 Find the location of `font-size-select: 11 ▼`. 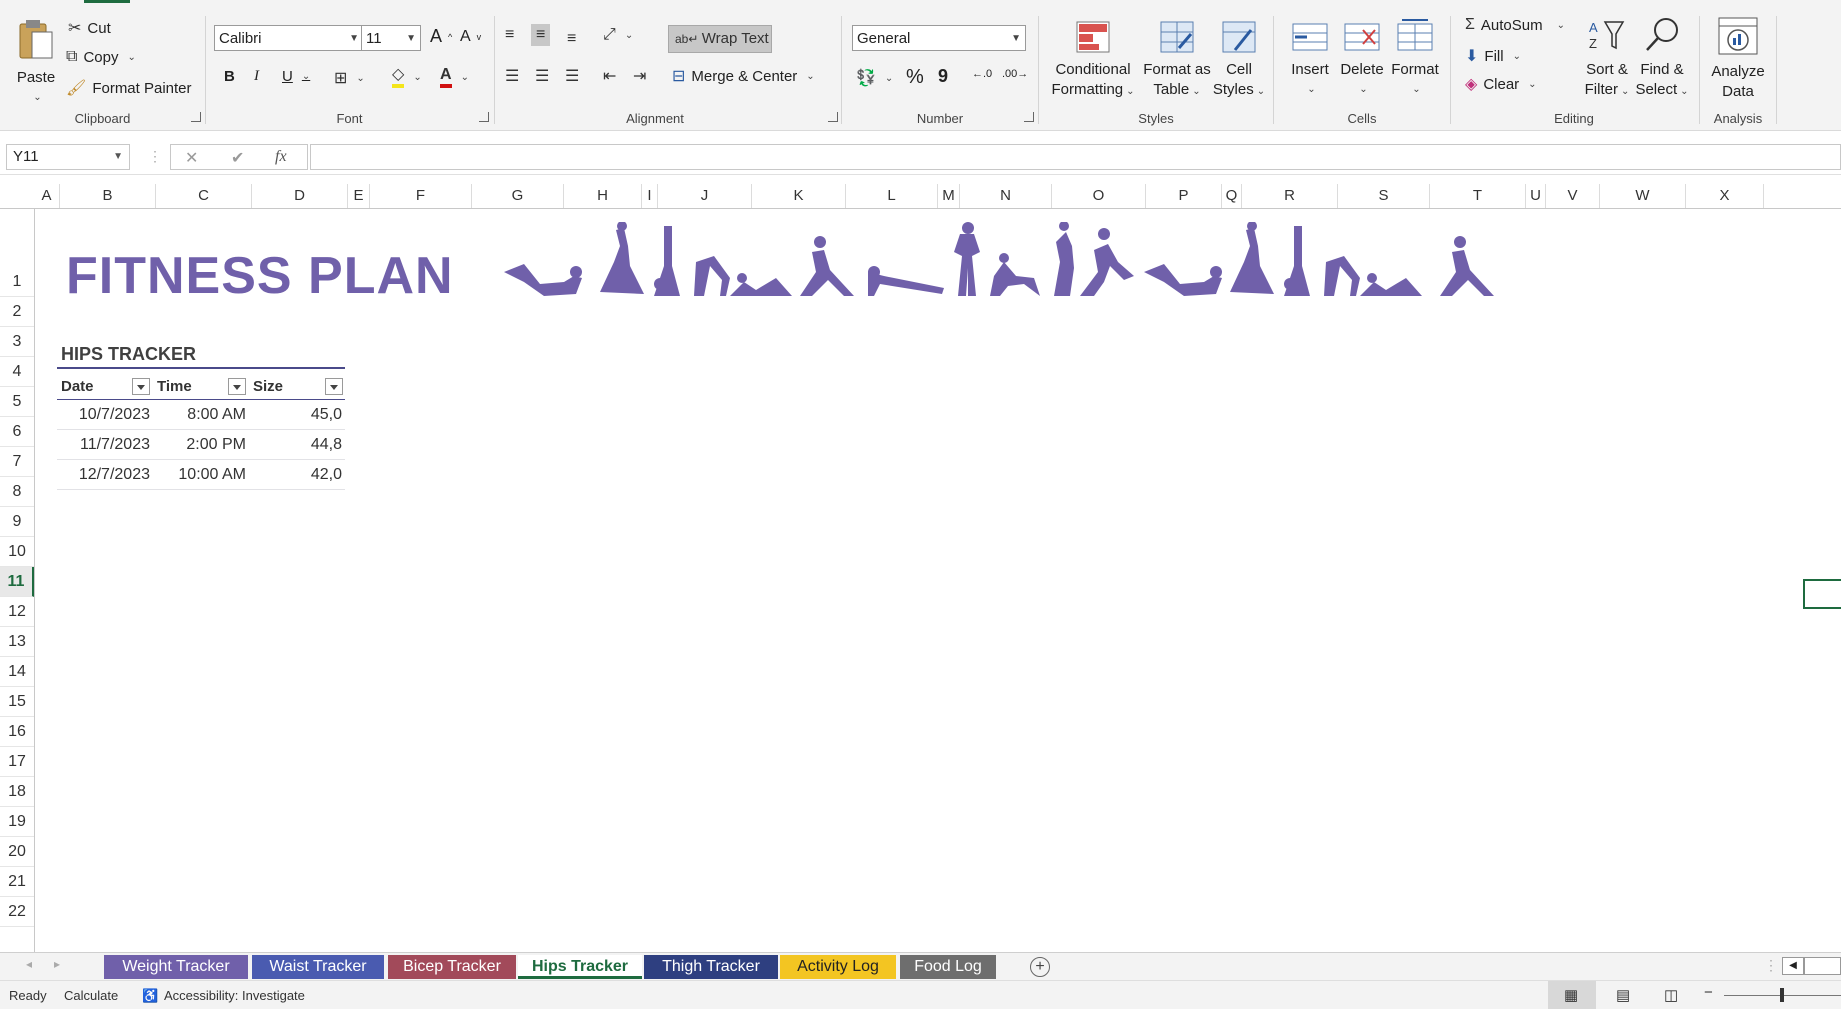

font-size-select: 11 ▼ is located at coordinates (391, 38).